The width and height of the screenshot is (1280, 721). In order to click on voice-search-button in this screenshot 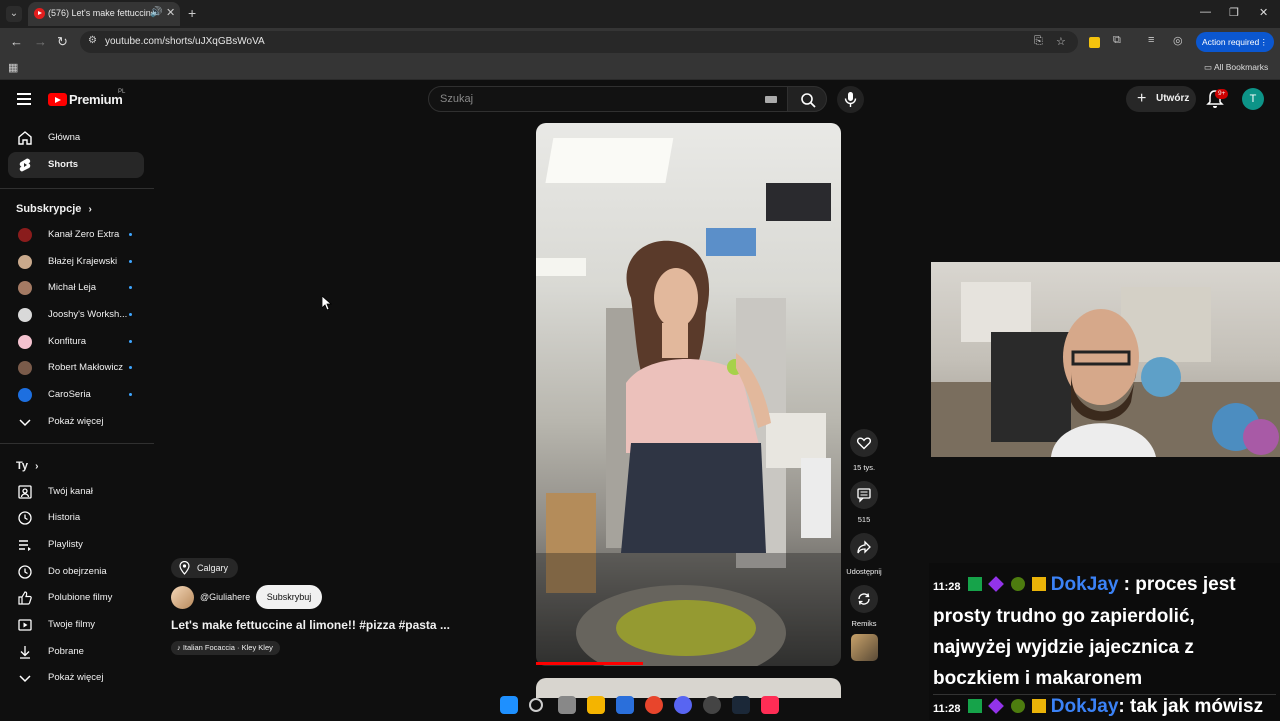, I will do `click(850, 99)`.